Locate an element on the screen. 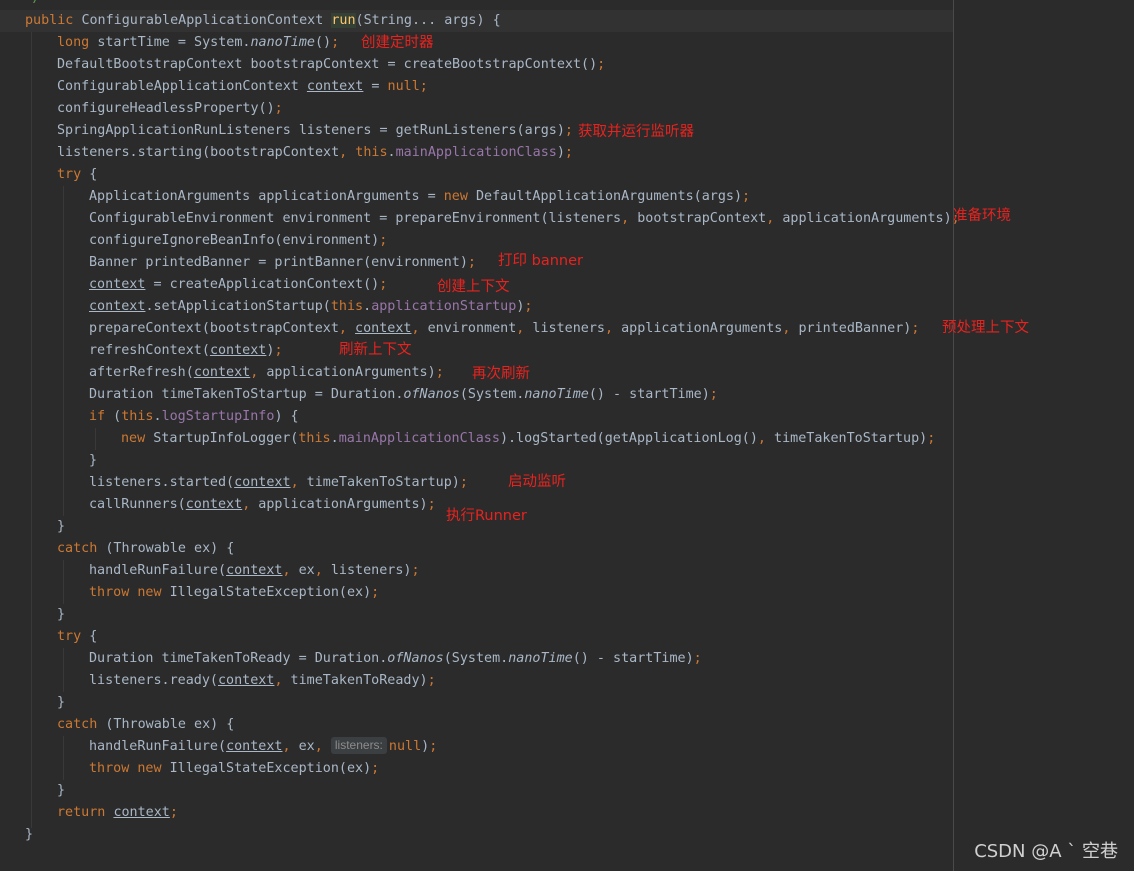 The height and width of the screenshot is (871, 1134). code-text: startTime = System. is located at coordinates (174, 42).